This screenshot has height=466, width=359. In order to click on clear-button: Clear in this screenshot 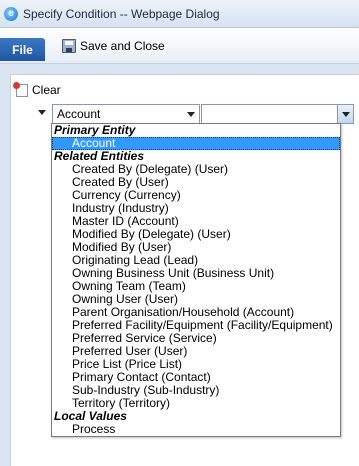, I will do `click(37, 89)`.